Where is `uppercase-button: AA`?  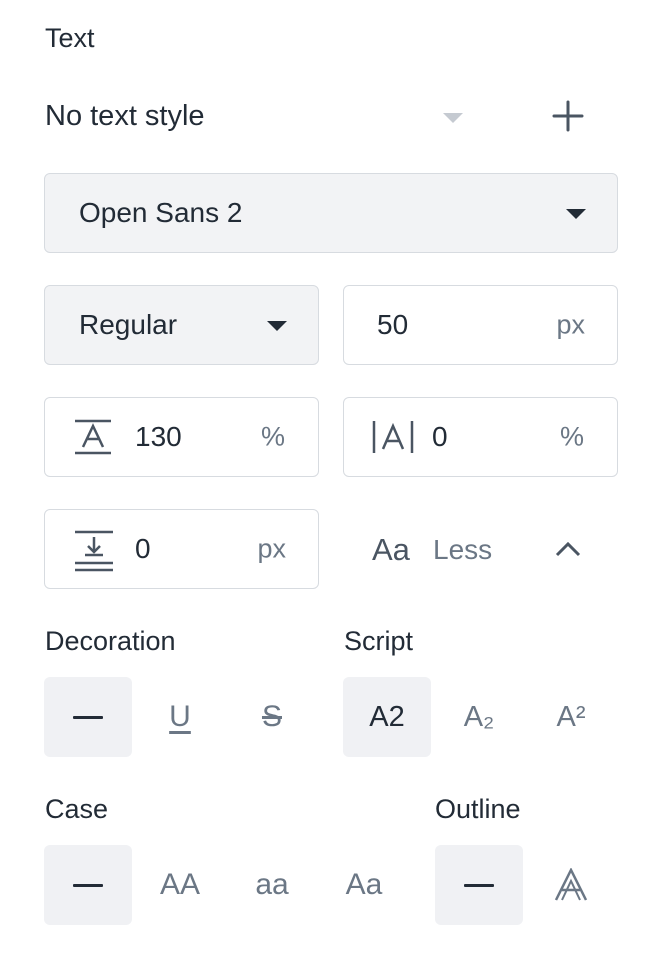 uppercase-button: AA is located at coordinates (180, 885).